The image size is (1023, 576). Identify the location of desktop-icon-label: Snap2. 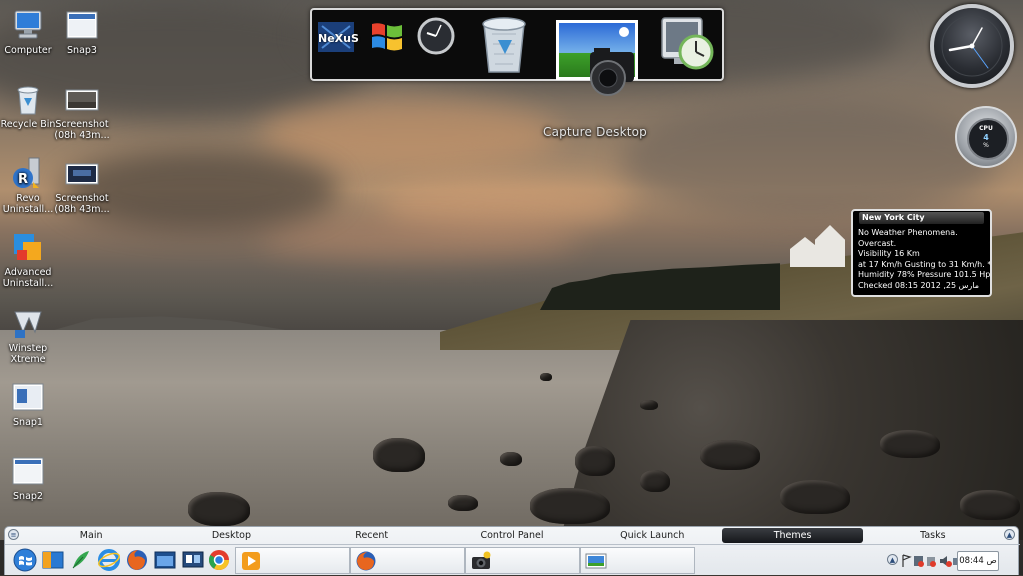
(28, 496).